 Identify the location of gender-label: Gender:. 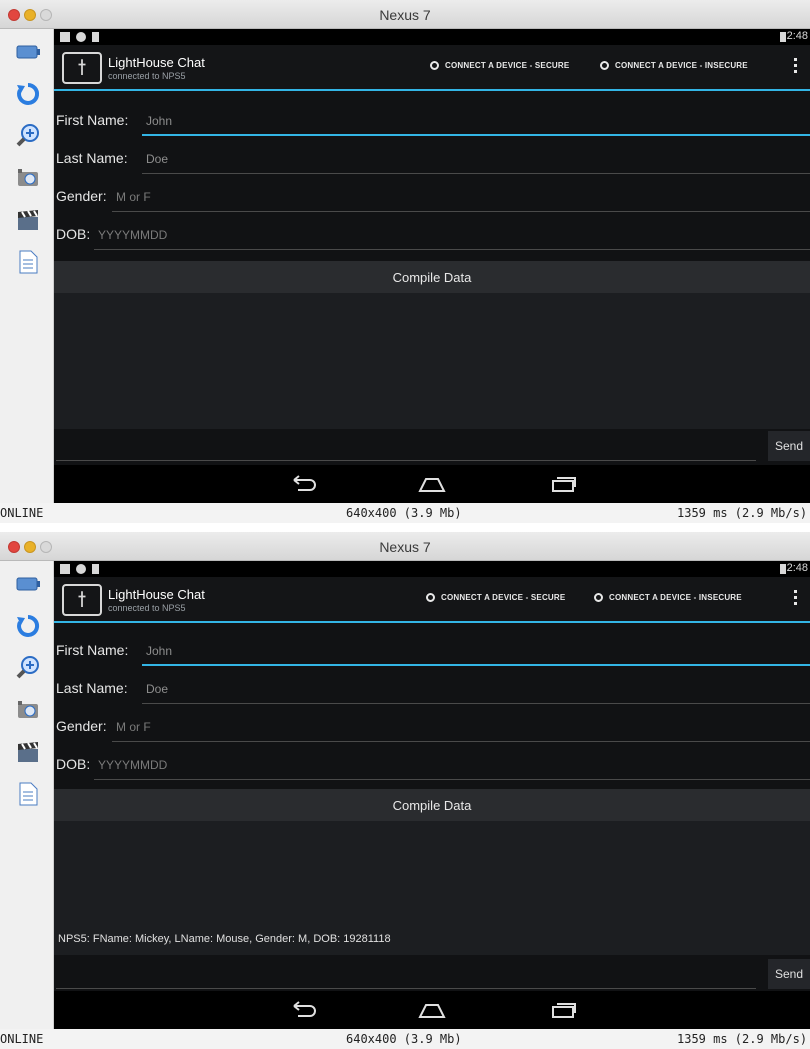
(81, 726).